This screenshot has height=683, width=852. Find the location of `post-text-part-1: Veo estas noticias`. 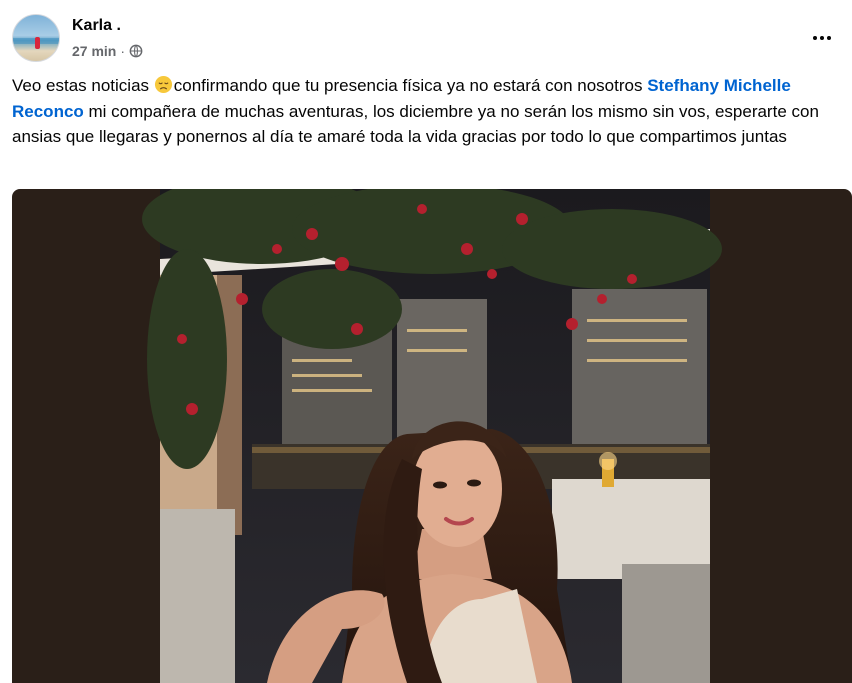

post-text-part-1: Veo estas noticias is located at coordinates (83, 85).